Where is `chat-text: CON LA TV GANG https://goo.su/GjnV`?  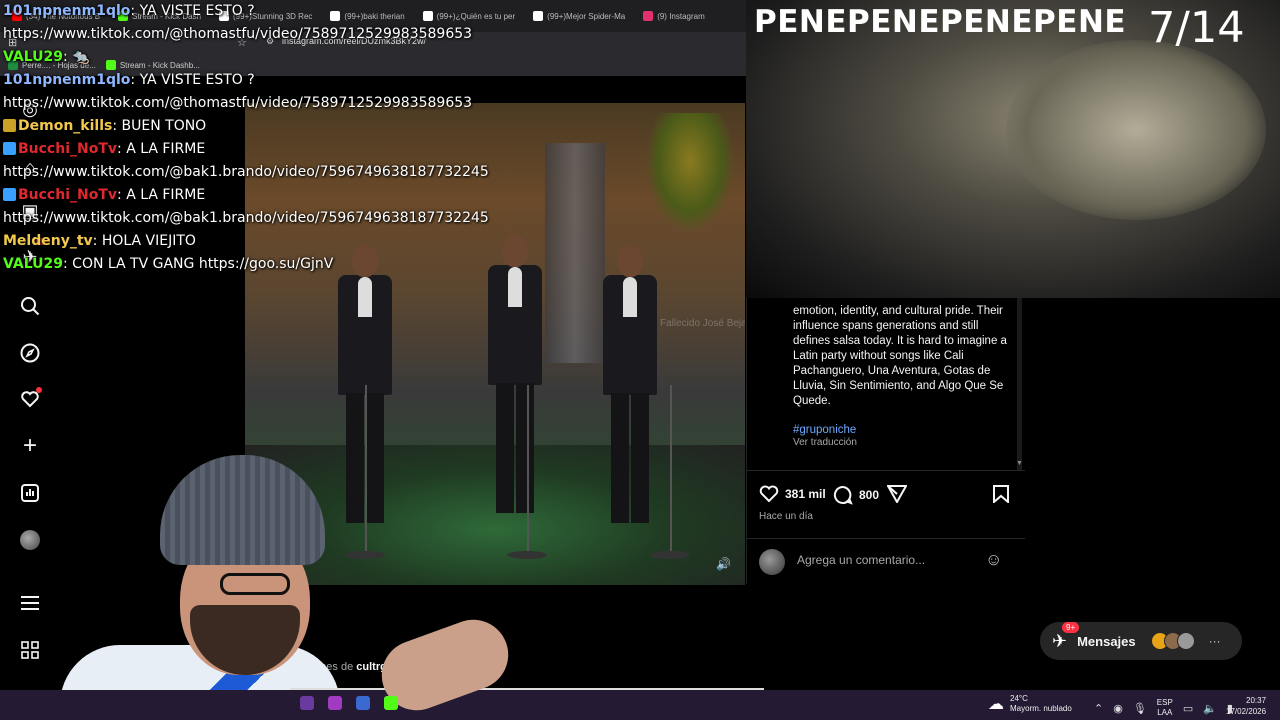
chat-text: CON LA TV GANG https://goo.su/GjnV is located at coordinates (203, 264).